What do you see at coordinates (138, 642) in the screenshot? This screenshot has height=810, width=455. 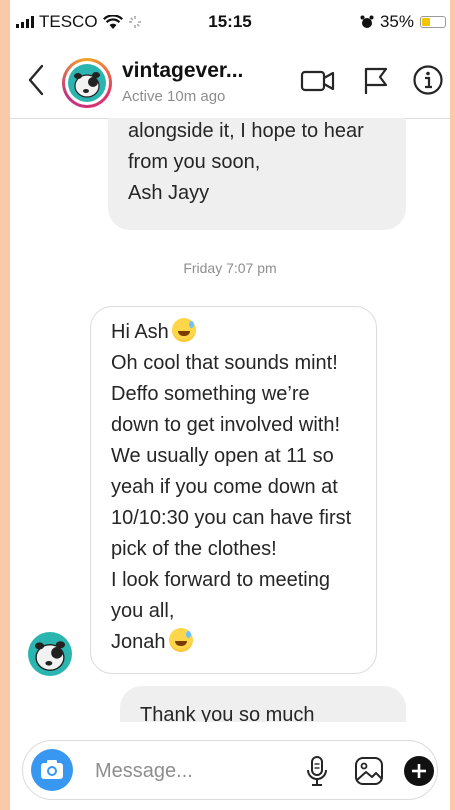 I see `signoff-text: Jonah` at bounding box center [138, 642].